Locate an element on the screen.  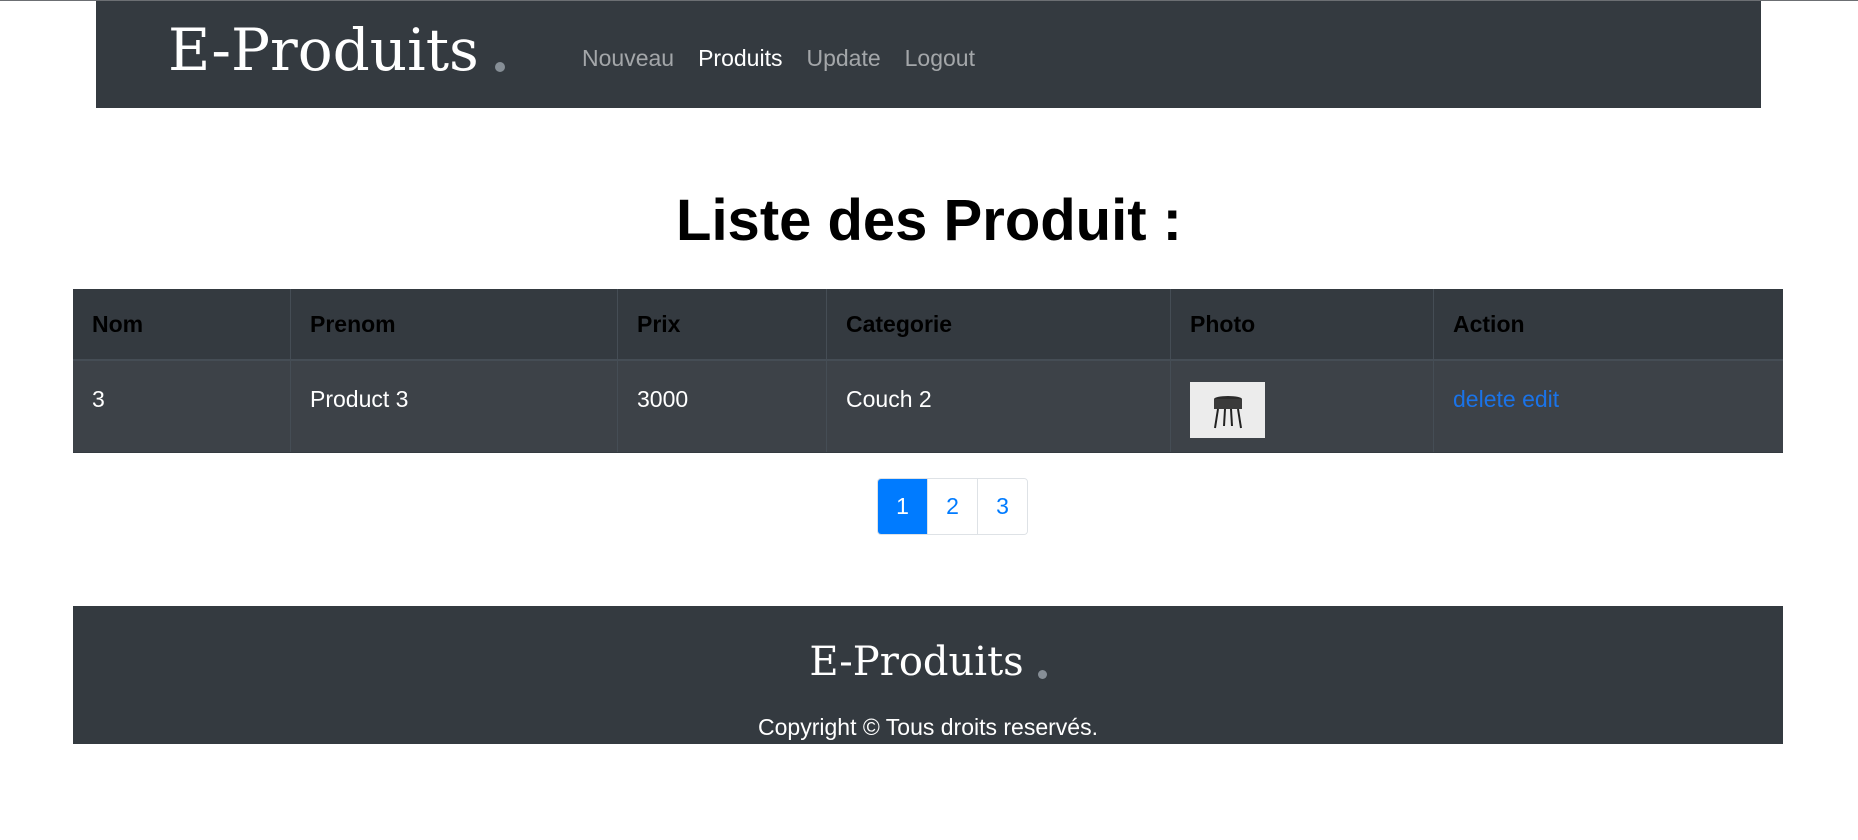
footer-brand-dot-icon is located at coordinates (1042, 674).